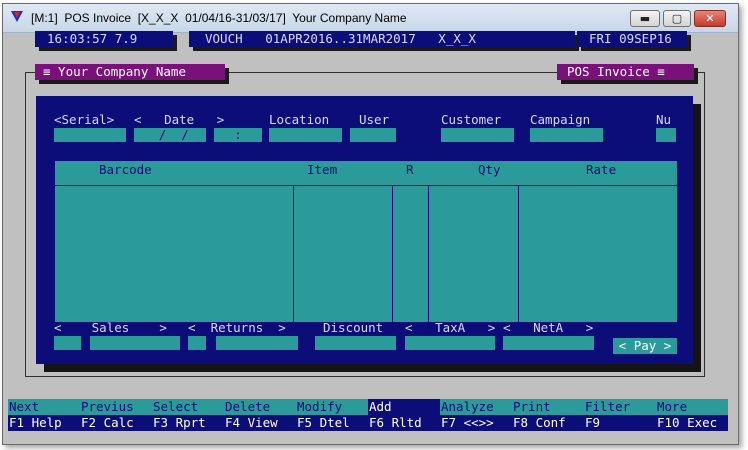 The image size is (748, 450). What do you see at coordinates (84, 119) in the screenshot?
I see `serial-label: <Serial>` at bounding box center [84, 119].